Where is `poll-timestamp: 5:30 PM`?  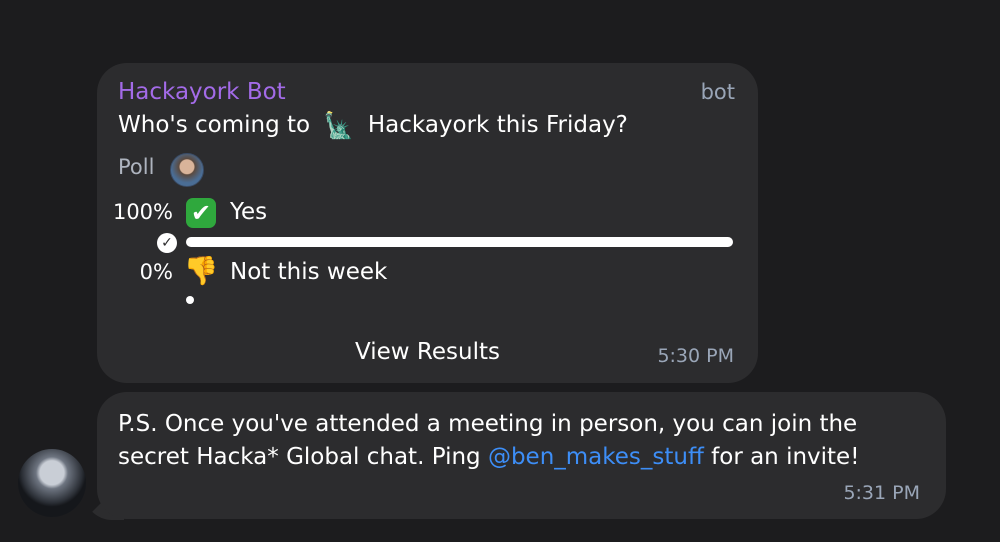 poll-timestamp: 5:30 PM is located at coordinates (695, 356).